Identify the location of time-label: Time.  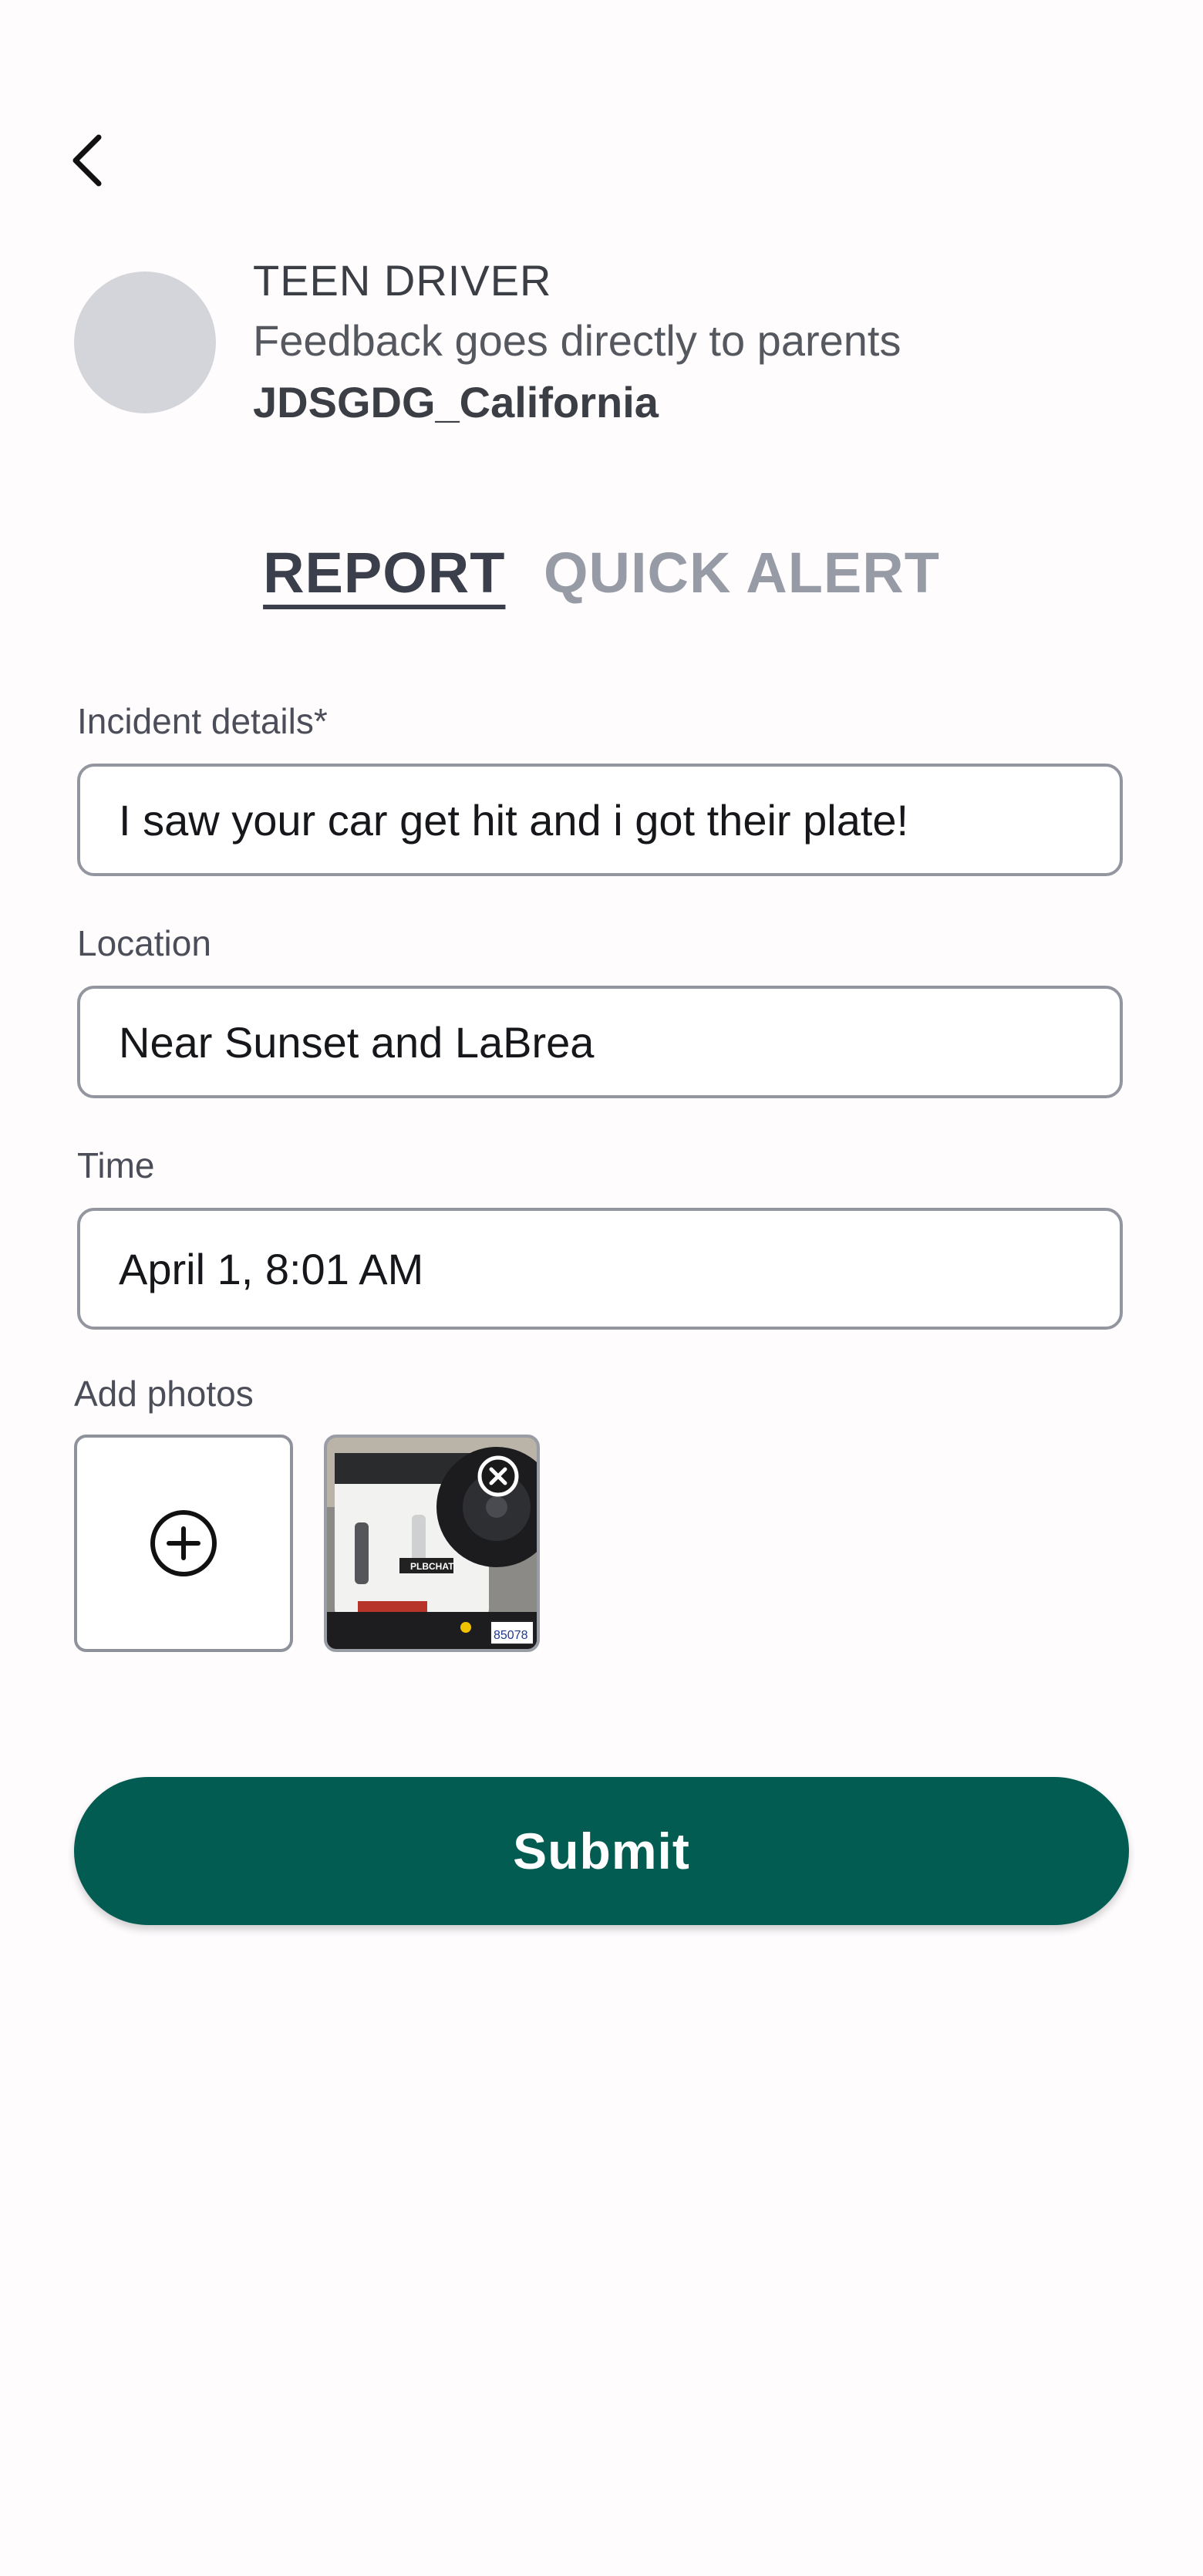
(116, 1165).